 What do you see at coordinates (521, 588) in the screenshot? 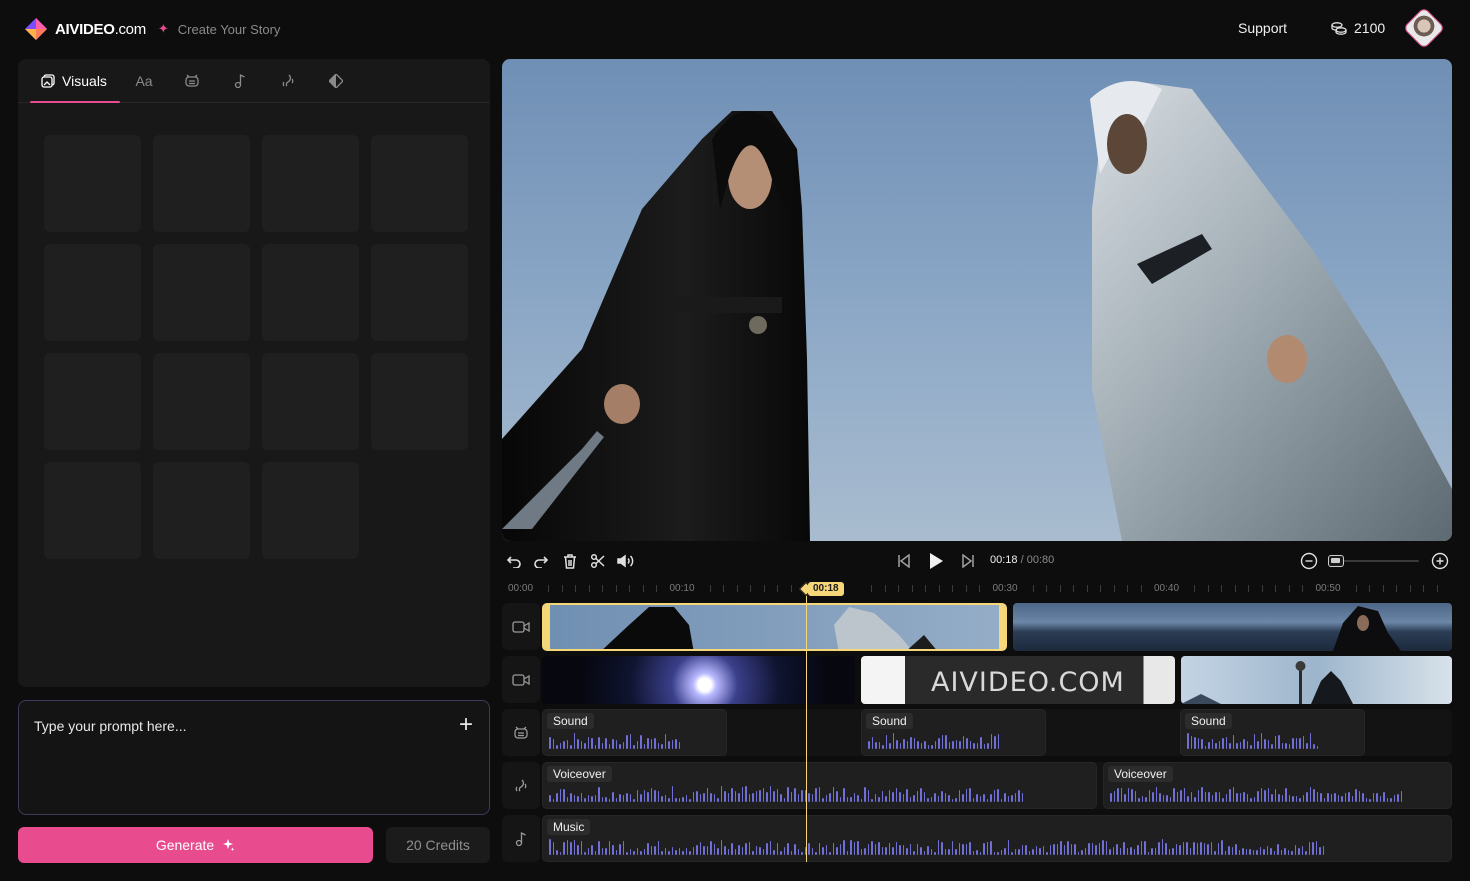
I see `ruler-label: 00:00` at bounding box center [521, 588].